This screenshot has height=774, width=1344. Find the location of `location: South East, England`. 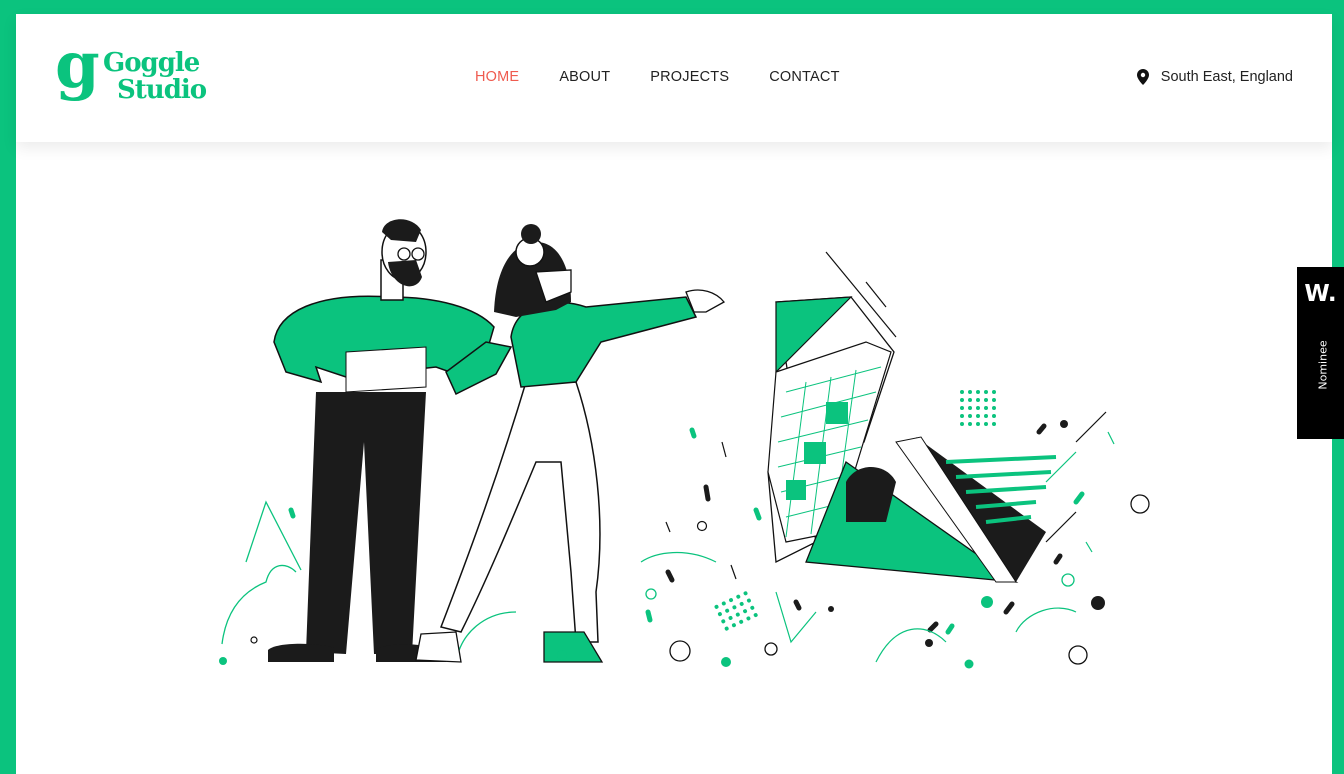

location: South East, England is located at coordinates (1214, 77).